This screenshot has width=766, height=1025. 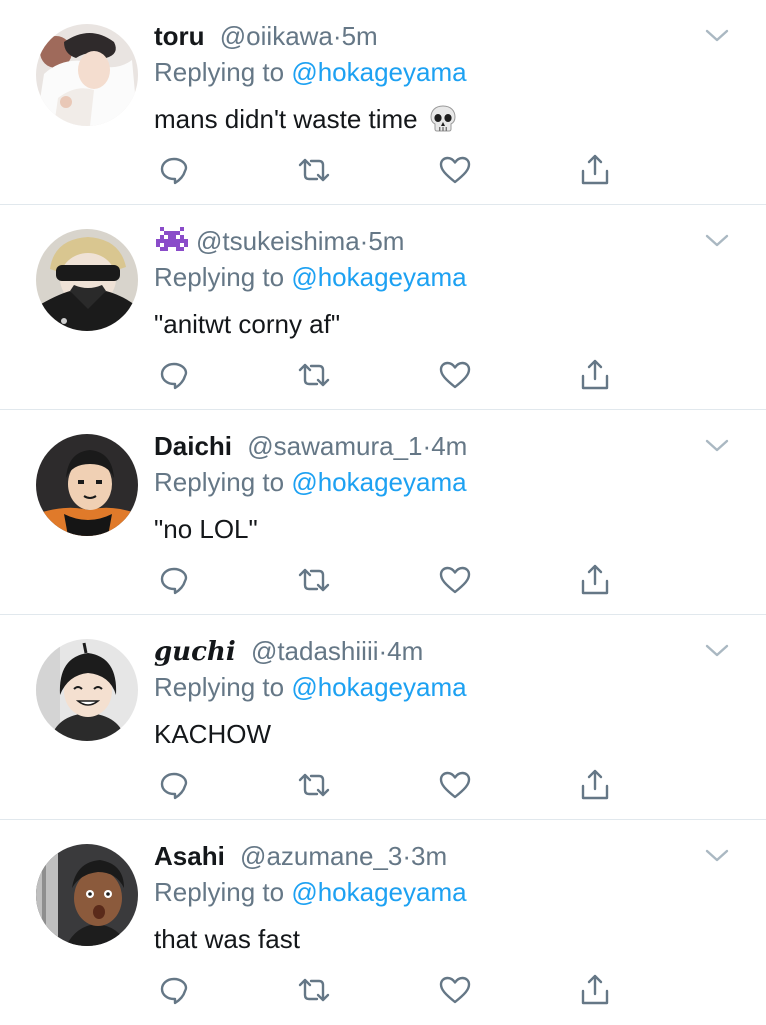 What do you see at coordinates (286, 119) in the screenshot?
I see `tweet-text-content: mans didn't waste time` at bounding box center [286, 119].